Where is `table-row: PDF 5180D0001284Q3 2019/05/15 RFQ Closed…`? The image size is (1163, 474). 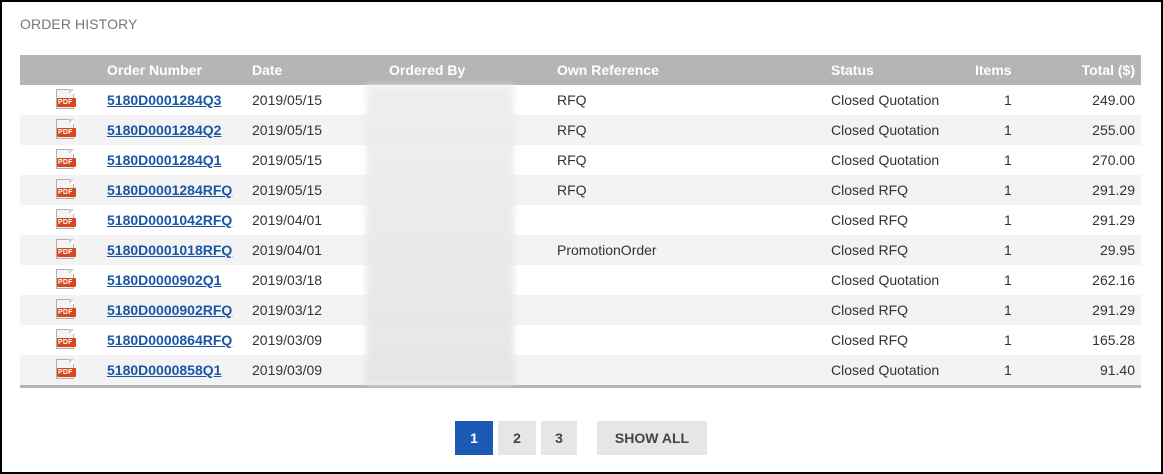
table-row: PDF 5180D0001284Q3 2019/05/15 RFQ Closed… is located at coordinates (580, 100).